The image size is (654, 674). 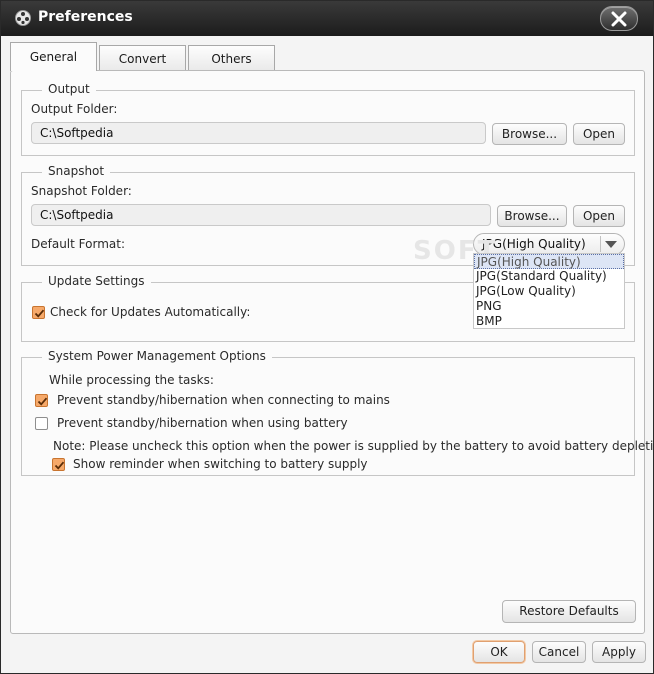 I want to click on auto-update-checkbox, so click(x=38, y=312).